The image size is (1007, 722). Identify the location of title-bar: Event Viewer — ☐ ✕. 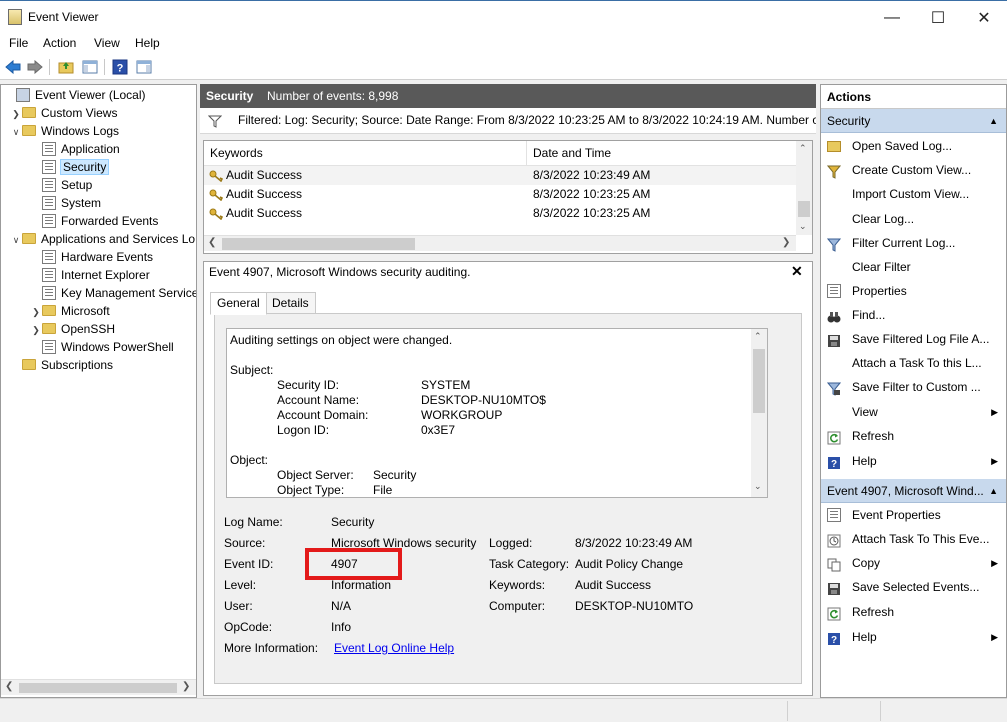
(503, 16).